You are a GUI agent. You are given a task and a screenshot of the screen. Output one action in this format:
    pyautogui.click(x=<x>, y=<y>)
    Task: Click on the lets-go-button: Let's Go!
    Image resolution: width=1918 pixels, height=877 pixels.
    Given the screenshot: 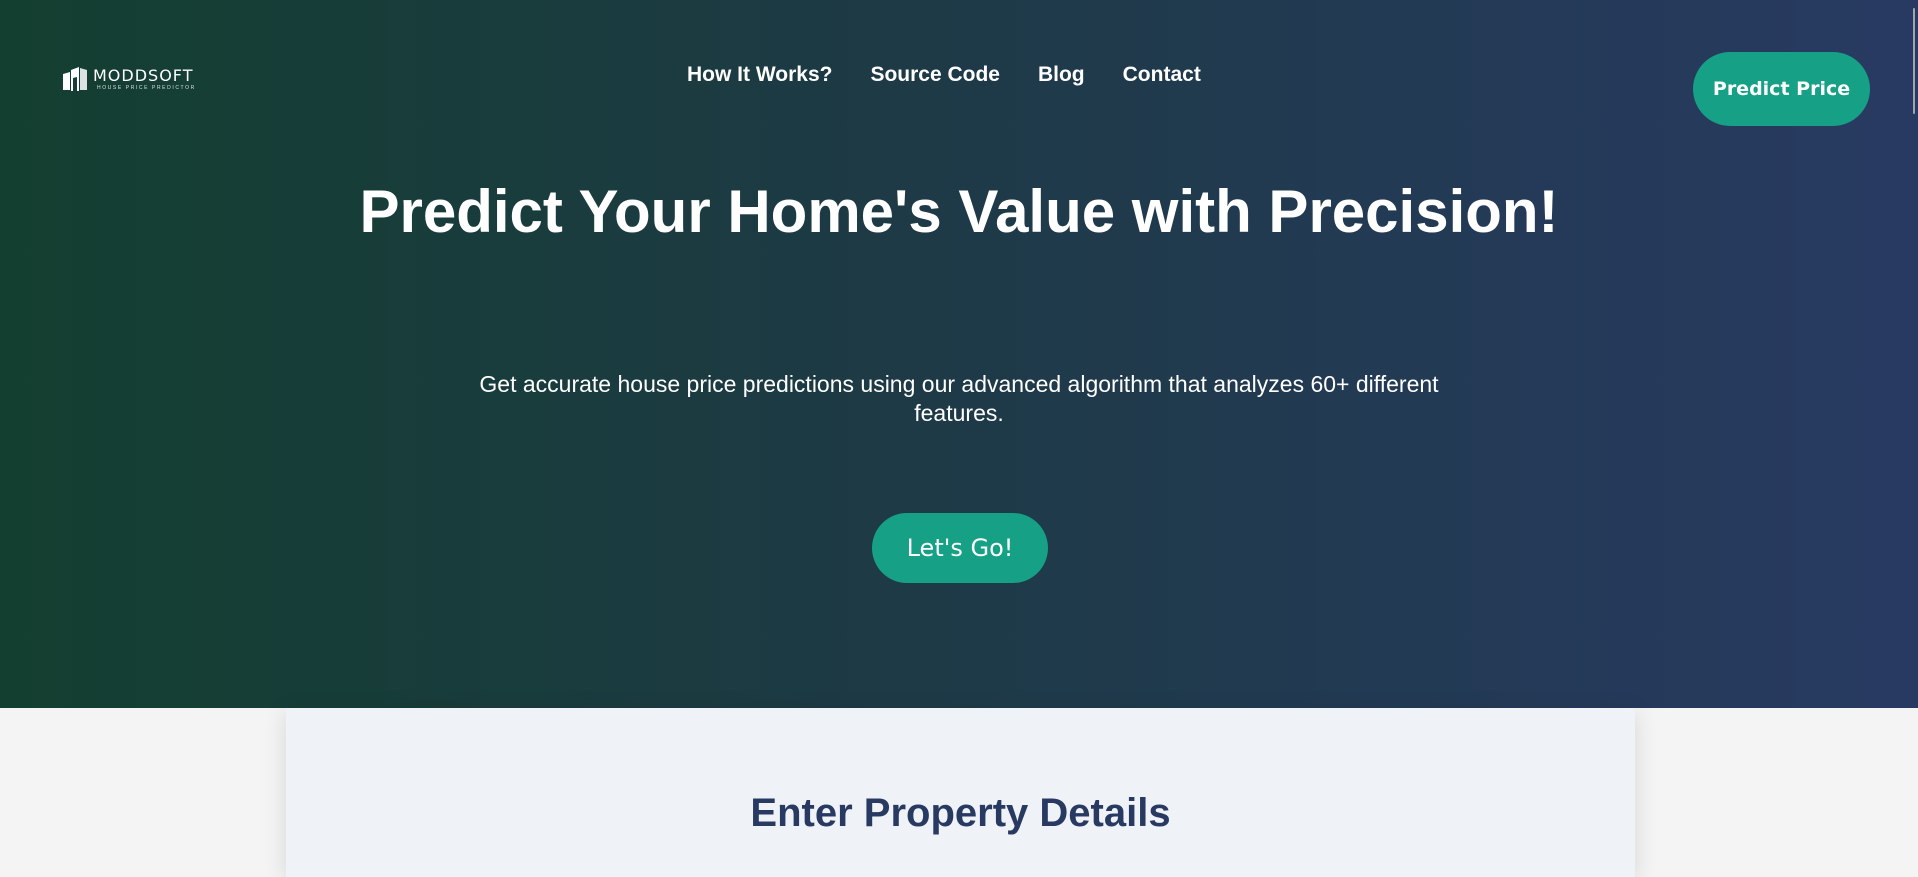 What is the action you would take?
    pyautogui.click(x=960, y=548)
    